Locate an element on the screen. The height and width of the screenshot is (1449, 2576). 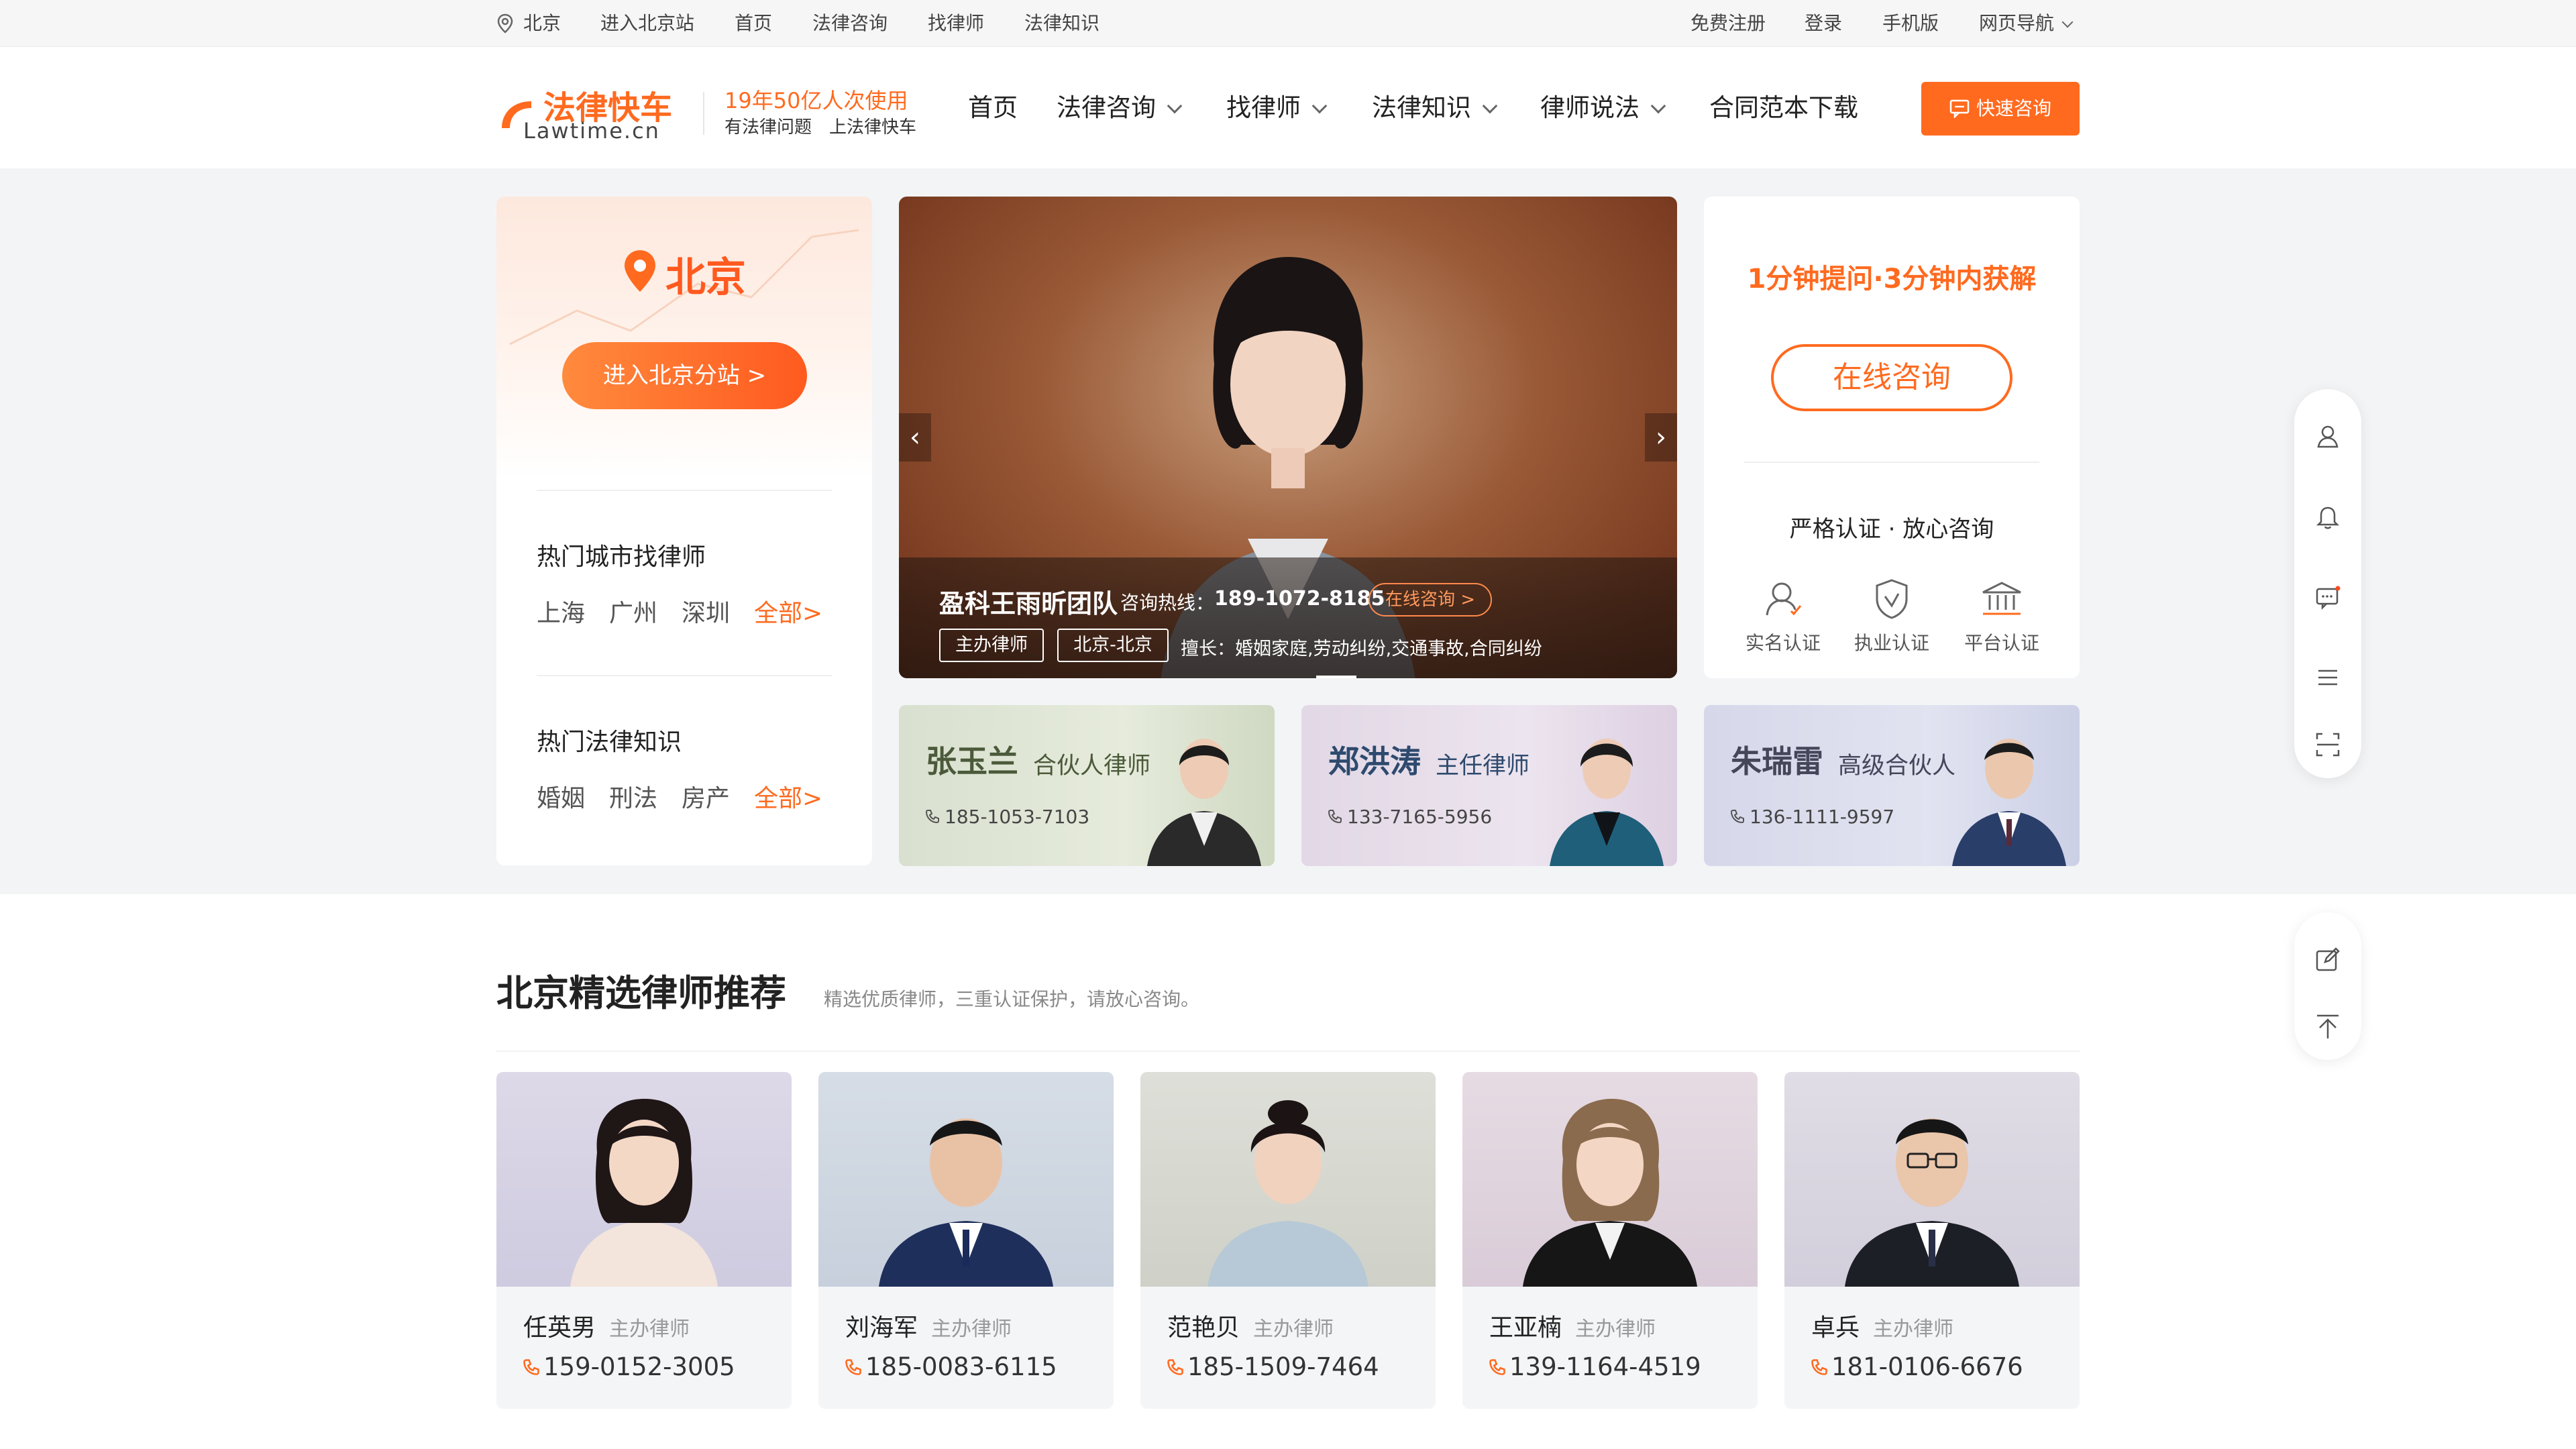
topbar-link-enter-station: 进入北京站 is located at coordinates (647, 23).